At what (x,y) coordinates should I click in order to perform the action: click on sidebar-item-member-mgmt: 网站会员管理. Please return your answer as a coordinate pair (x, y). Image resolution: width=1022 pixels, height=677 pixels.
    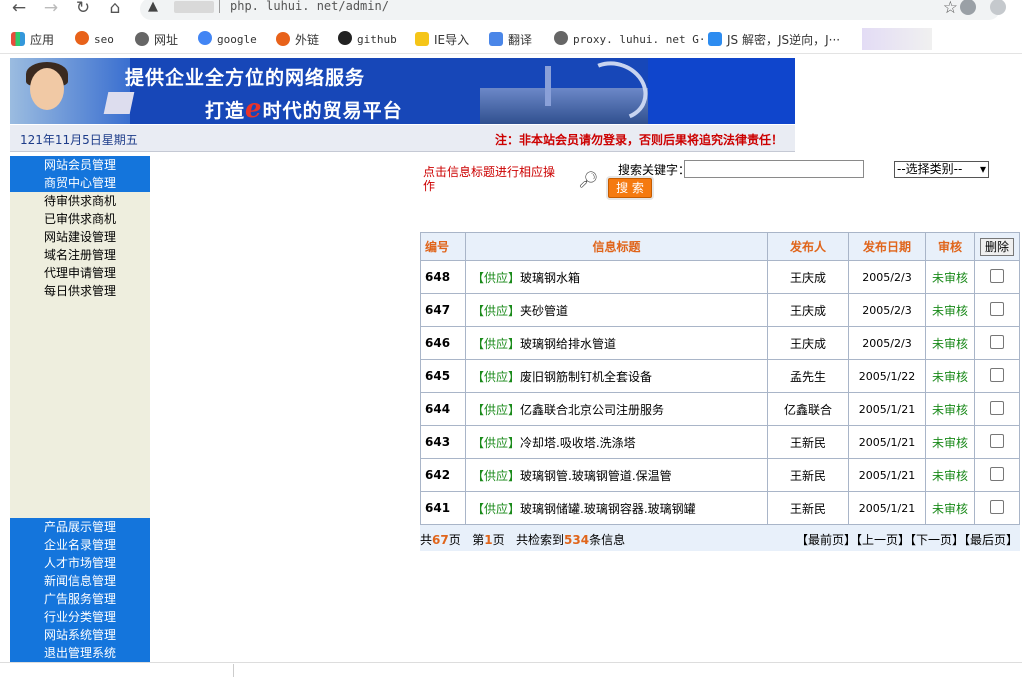
    Looking at the image, I should click on (80, 165).